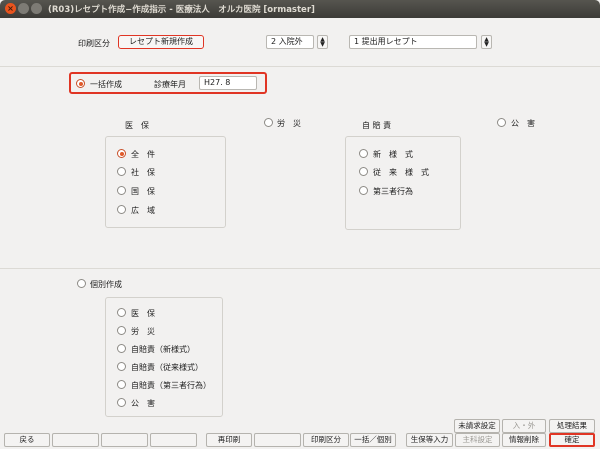 This screenshot has width=600, height=449. What do you see at coordinates (81, 283) in the screenshot?
I see `kobetsu-radio` at bounding box center [81, 283].